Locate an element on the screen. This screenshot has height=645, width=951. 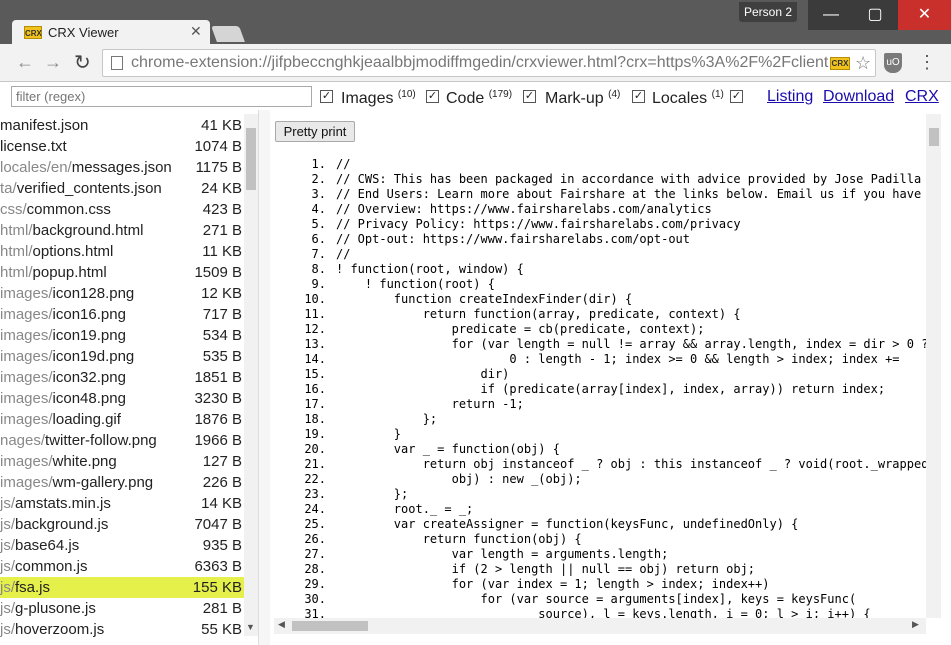
file-list-item: nages/twitter-follow.png 1966 B is located at coordinates (122, 440).